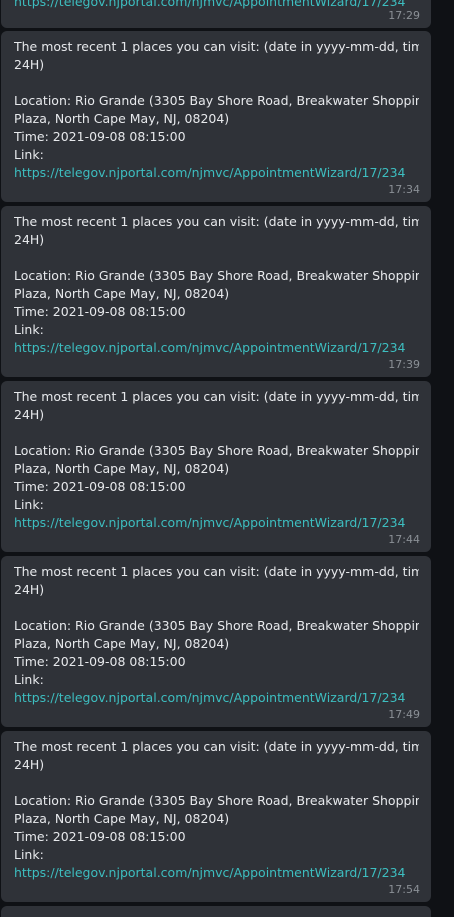 Image resolution: width=454 pixels, height=917 pixels. What do you see at coordinates (404, 189) in the screenshot?
I see `message-time: 17:34` at bounding box center [404, 189].